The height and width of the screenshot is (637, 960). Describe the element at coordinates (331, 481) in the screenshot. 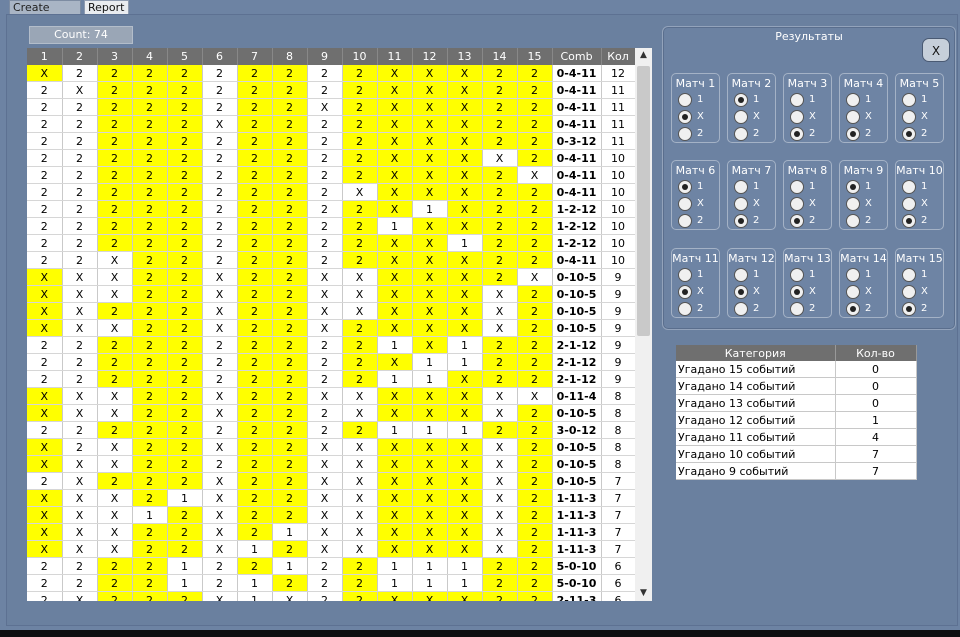

I see `table-row: 2 X 2 2 2 X 2 2 X X X X X X 2 0-10-5 7` at that location.